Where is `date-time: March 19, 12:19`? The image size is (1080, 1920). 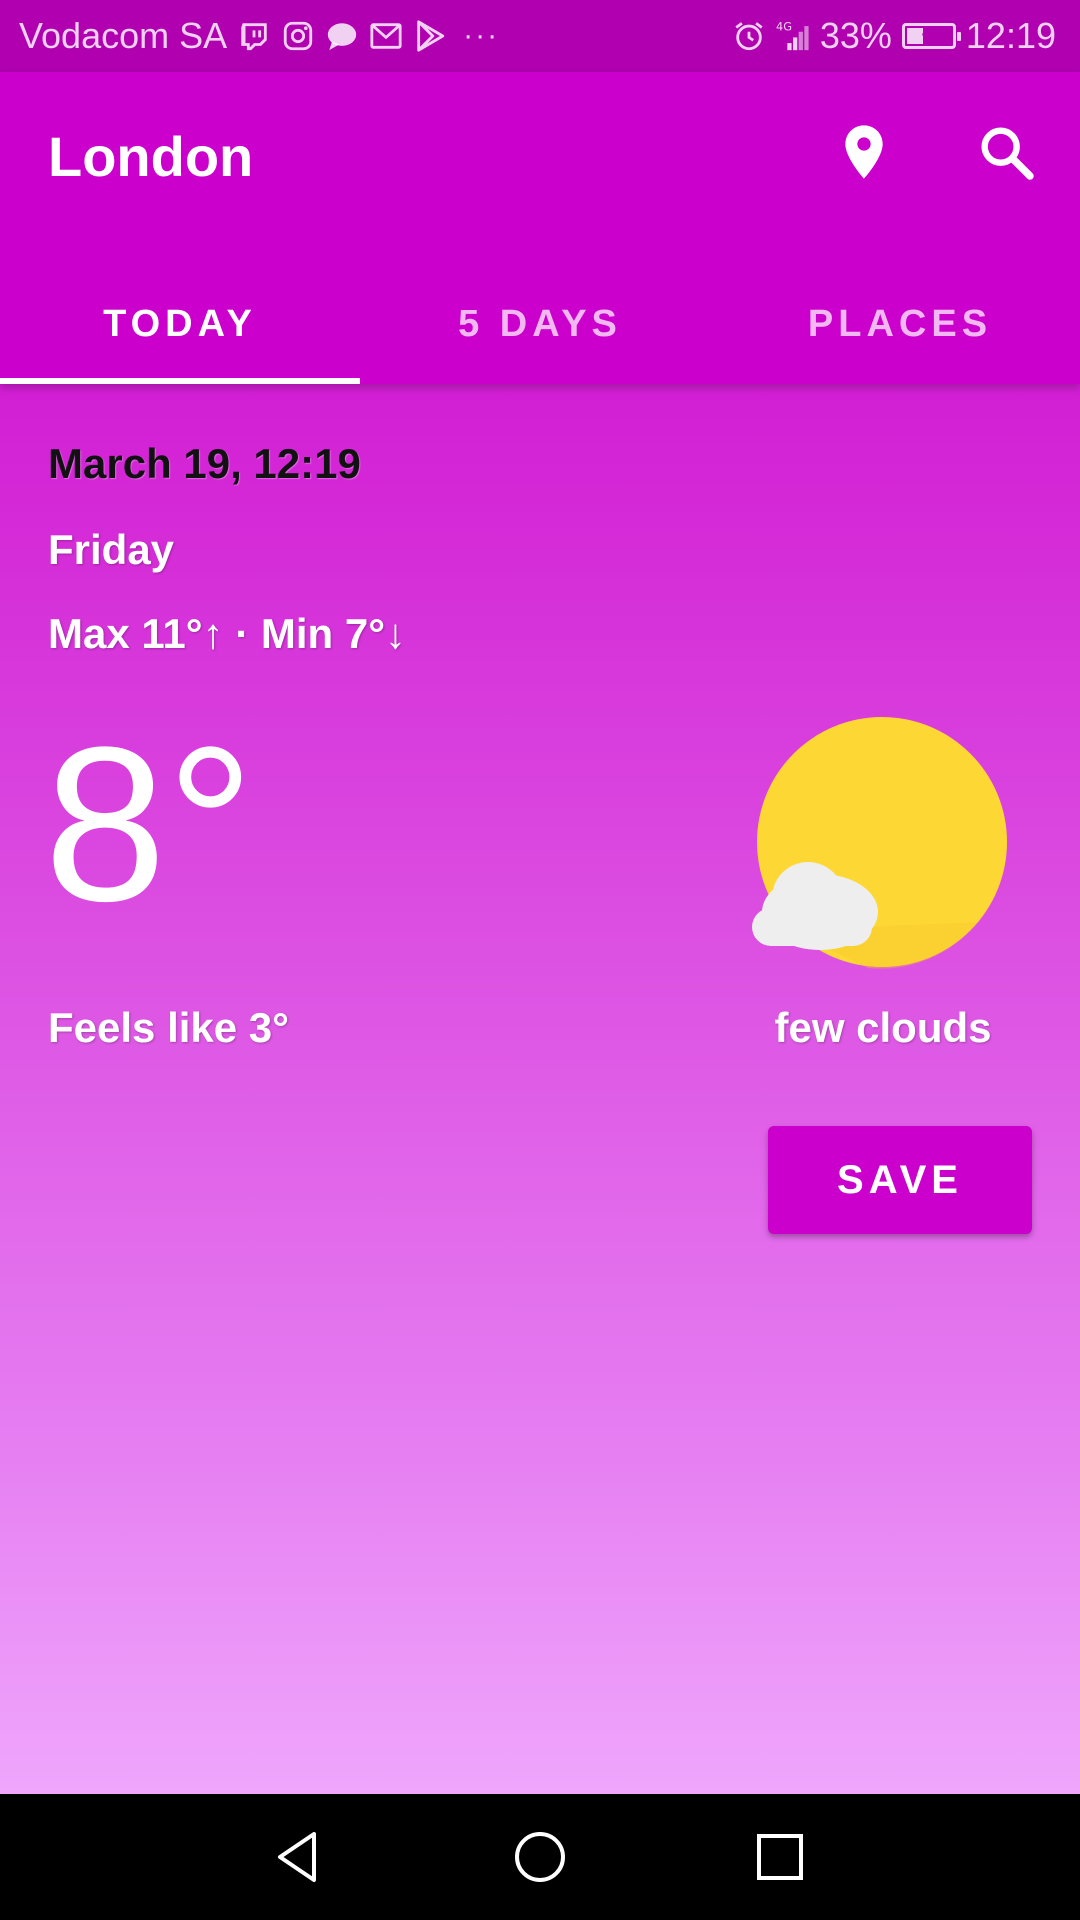 date-time: March 19, 12:19 is located at coordinates (204, 463).